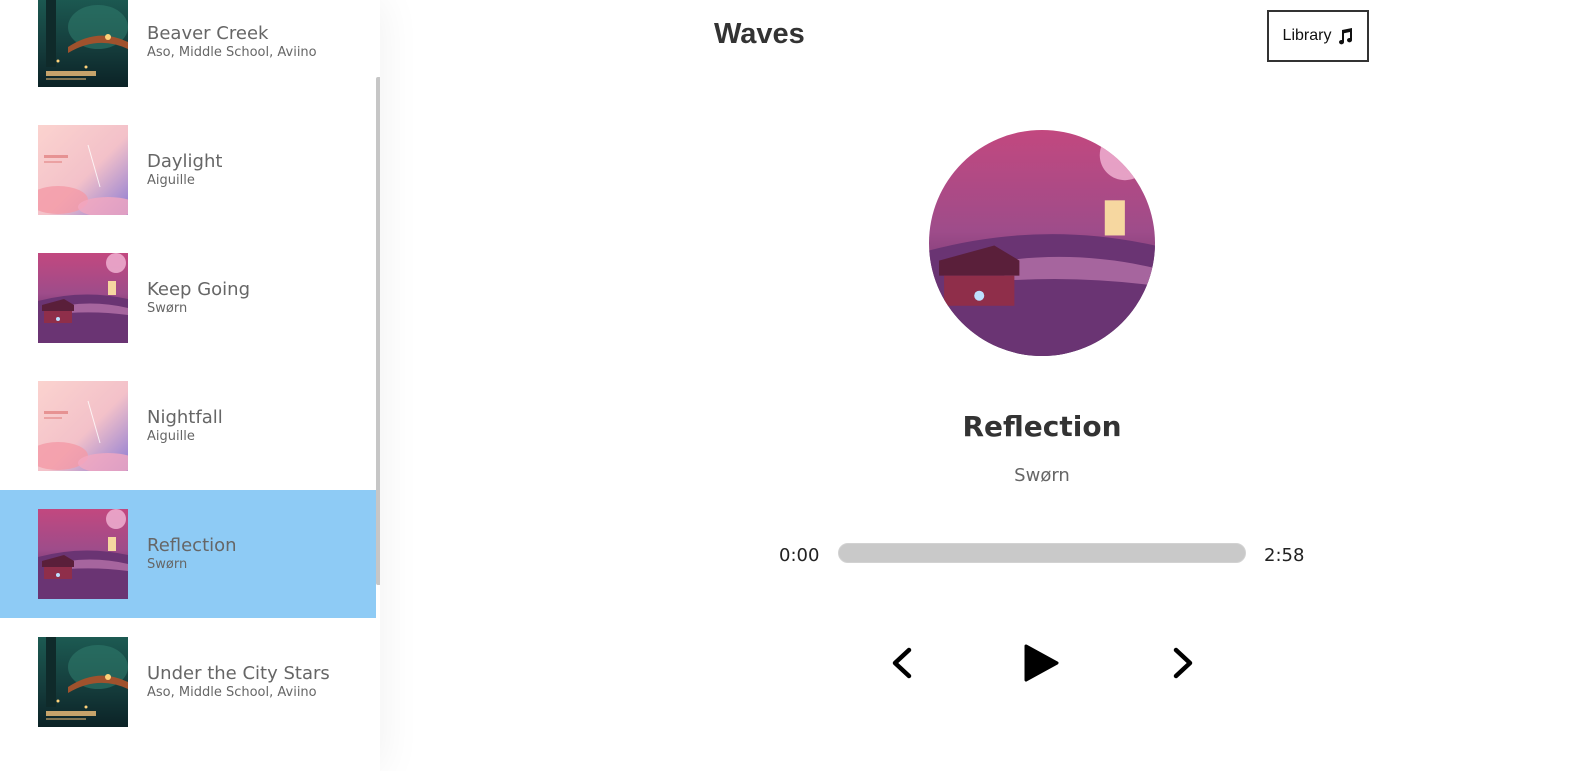  I want to click on song-name: Nightfall, so click(185, 417).